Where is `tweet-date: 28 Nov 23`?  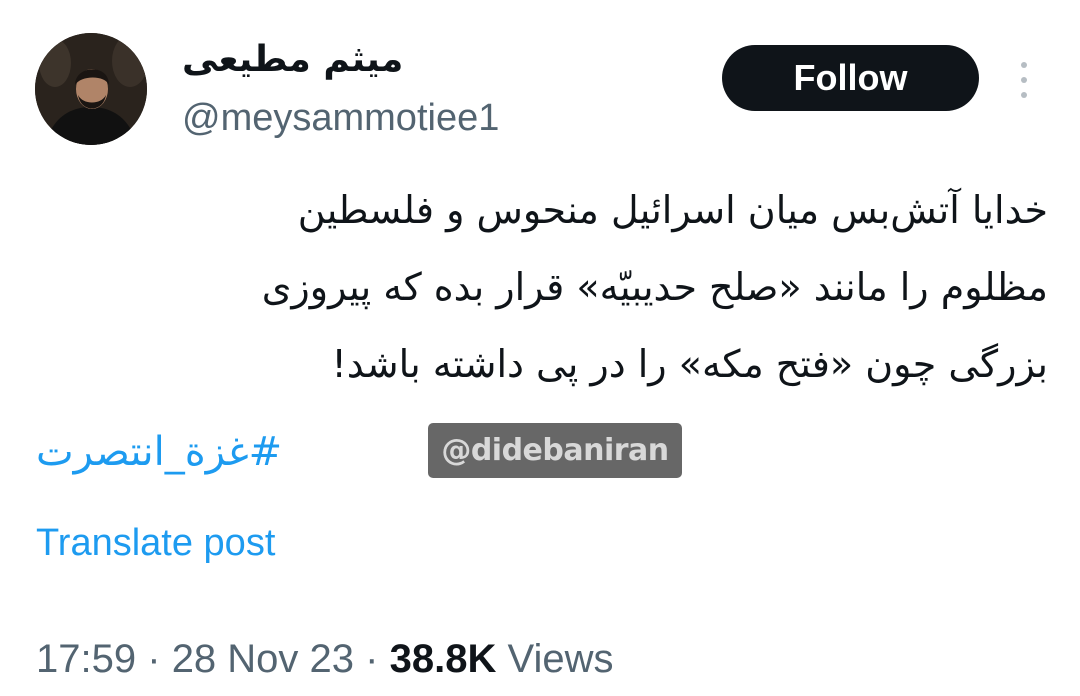 tweet-date: 28 Nov 23 is located at coordinates (263, 659).